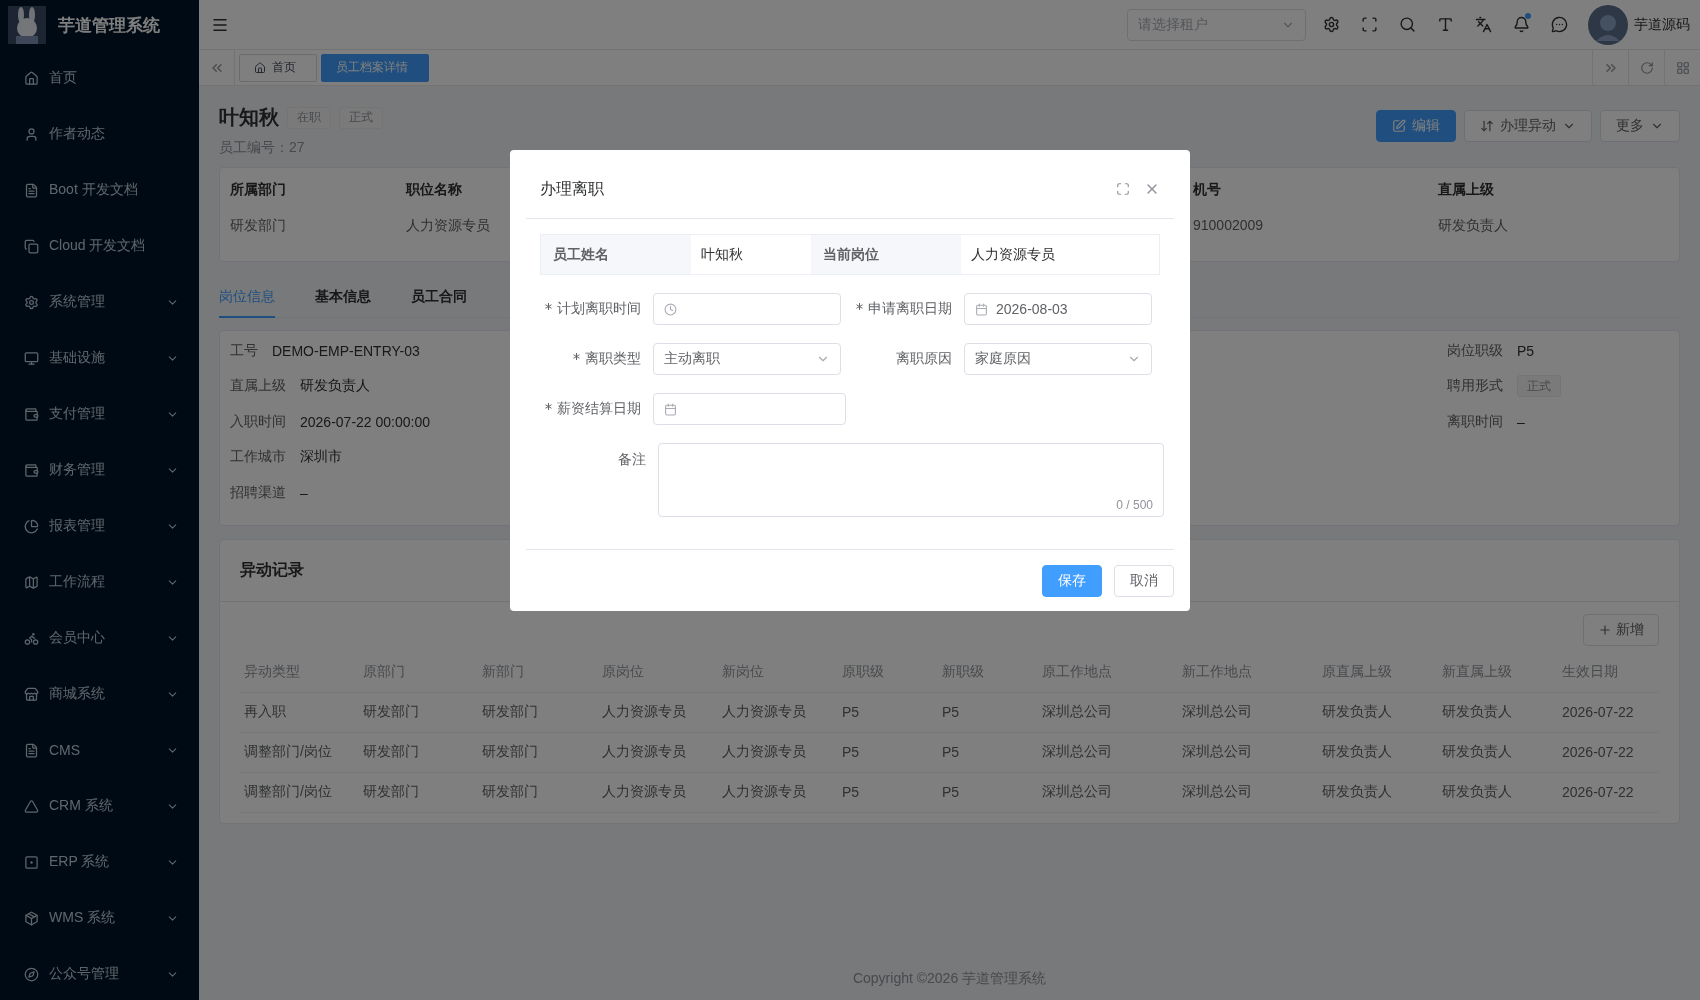  Describe the element at coordinates (911, 480) in the screenshot. I see `remark-textarea: 0 / 500` at that location.